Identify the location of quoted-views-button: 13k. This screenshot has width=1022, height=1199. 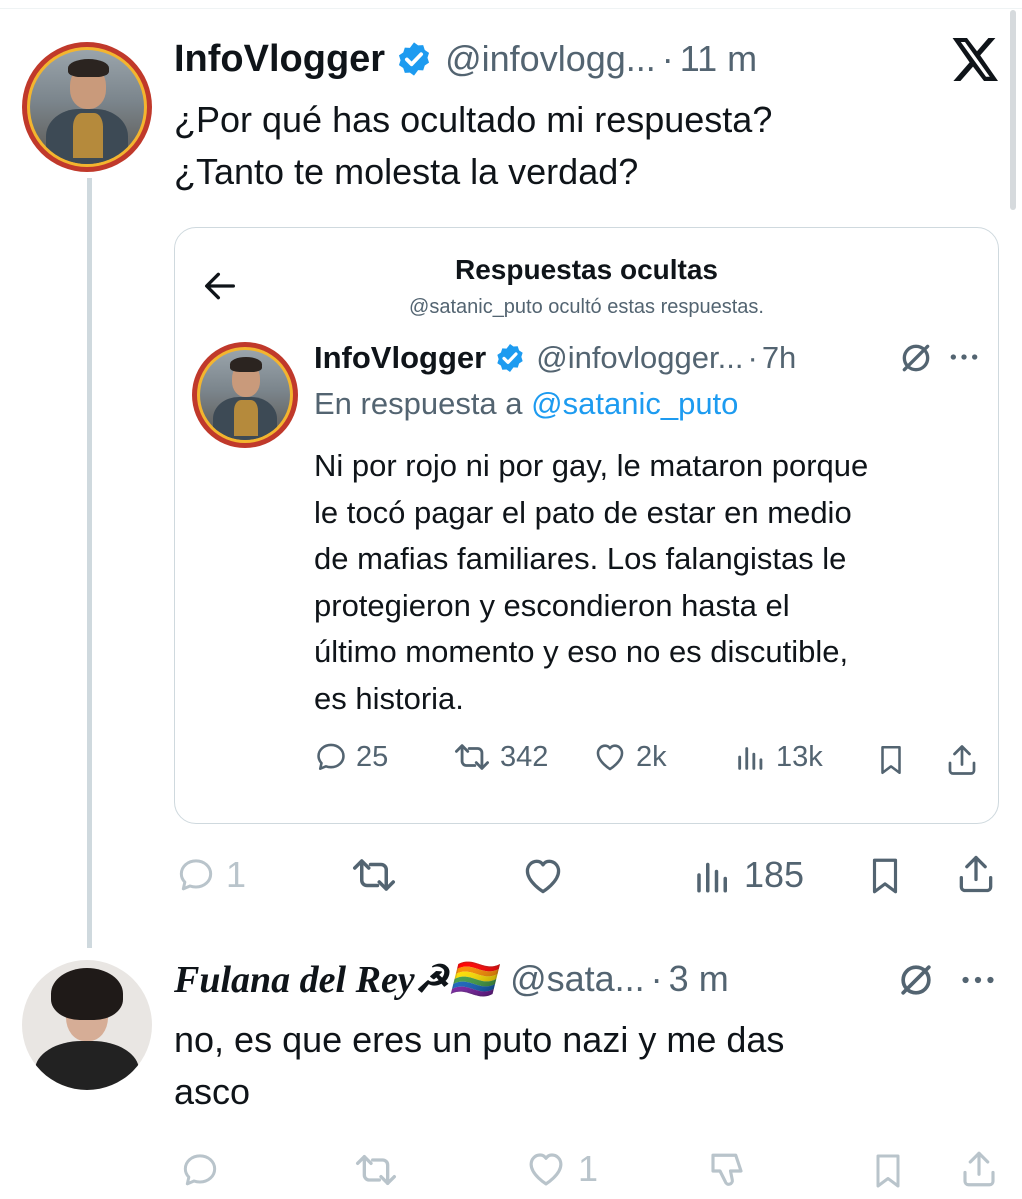
(778, 757).